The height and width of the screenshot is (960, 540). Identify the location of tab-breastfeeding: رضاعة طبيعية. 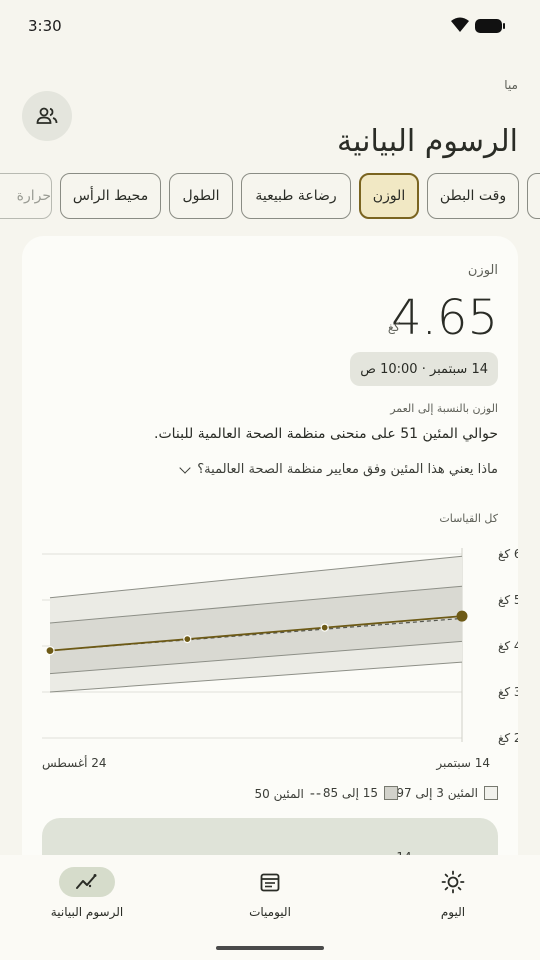
(296, 196).